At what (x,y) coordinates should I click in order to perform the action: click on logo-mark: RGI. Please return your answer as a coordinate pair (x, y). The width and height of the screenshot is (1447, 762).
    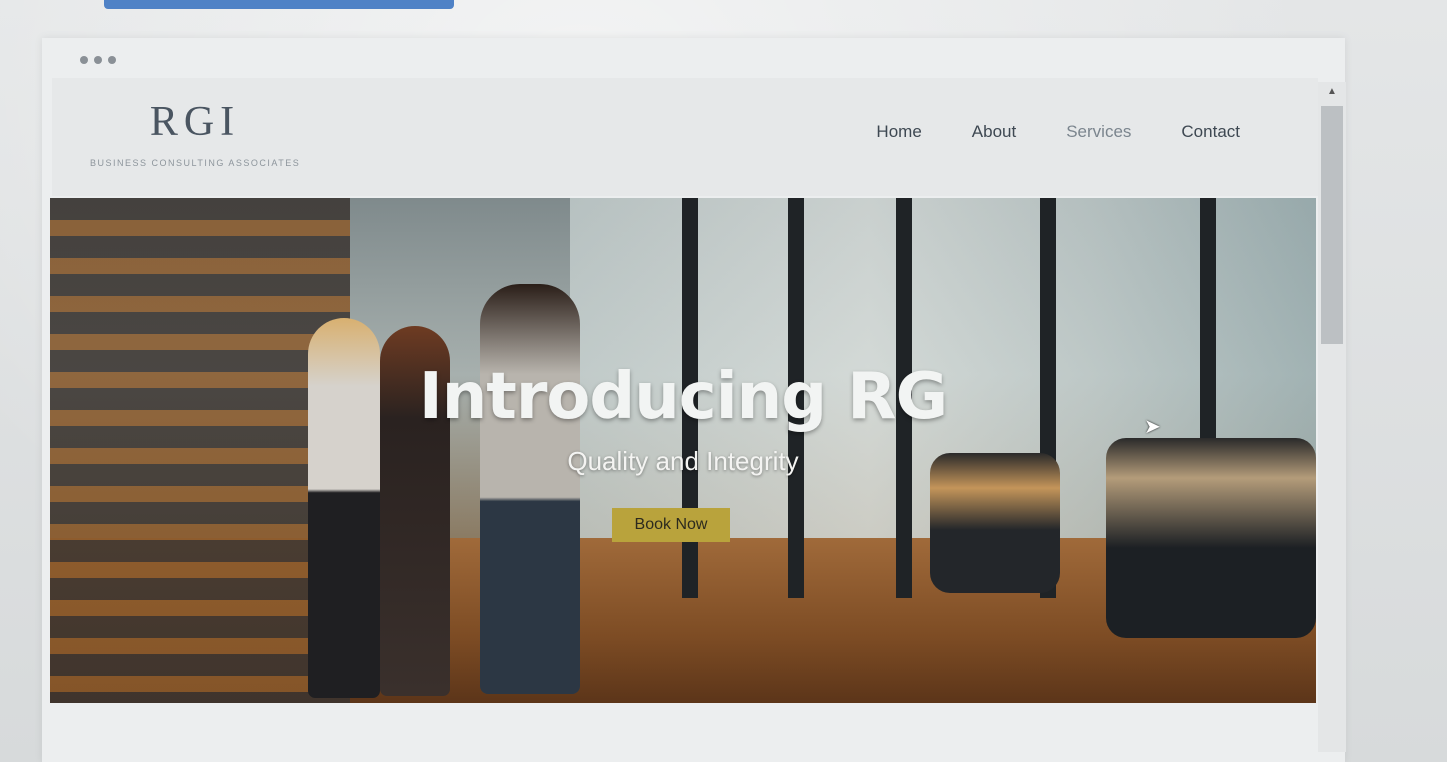
    Looking at the image, I should click on (195, 122).